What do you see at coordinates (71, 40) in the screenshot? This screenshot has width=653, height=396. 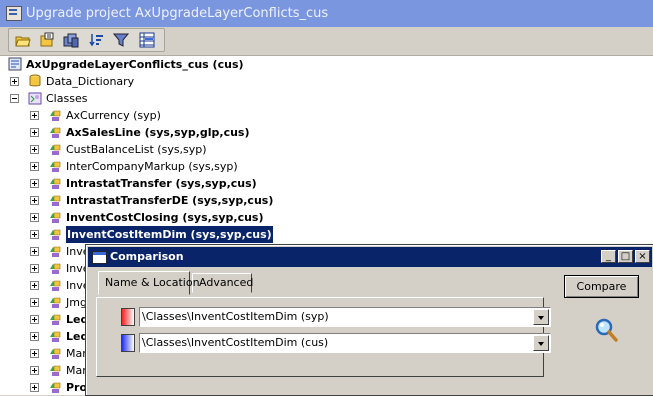 I see `copy-icon` at bounding box center [71, 40].